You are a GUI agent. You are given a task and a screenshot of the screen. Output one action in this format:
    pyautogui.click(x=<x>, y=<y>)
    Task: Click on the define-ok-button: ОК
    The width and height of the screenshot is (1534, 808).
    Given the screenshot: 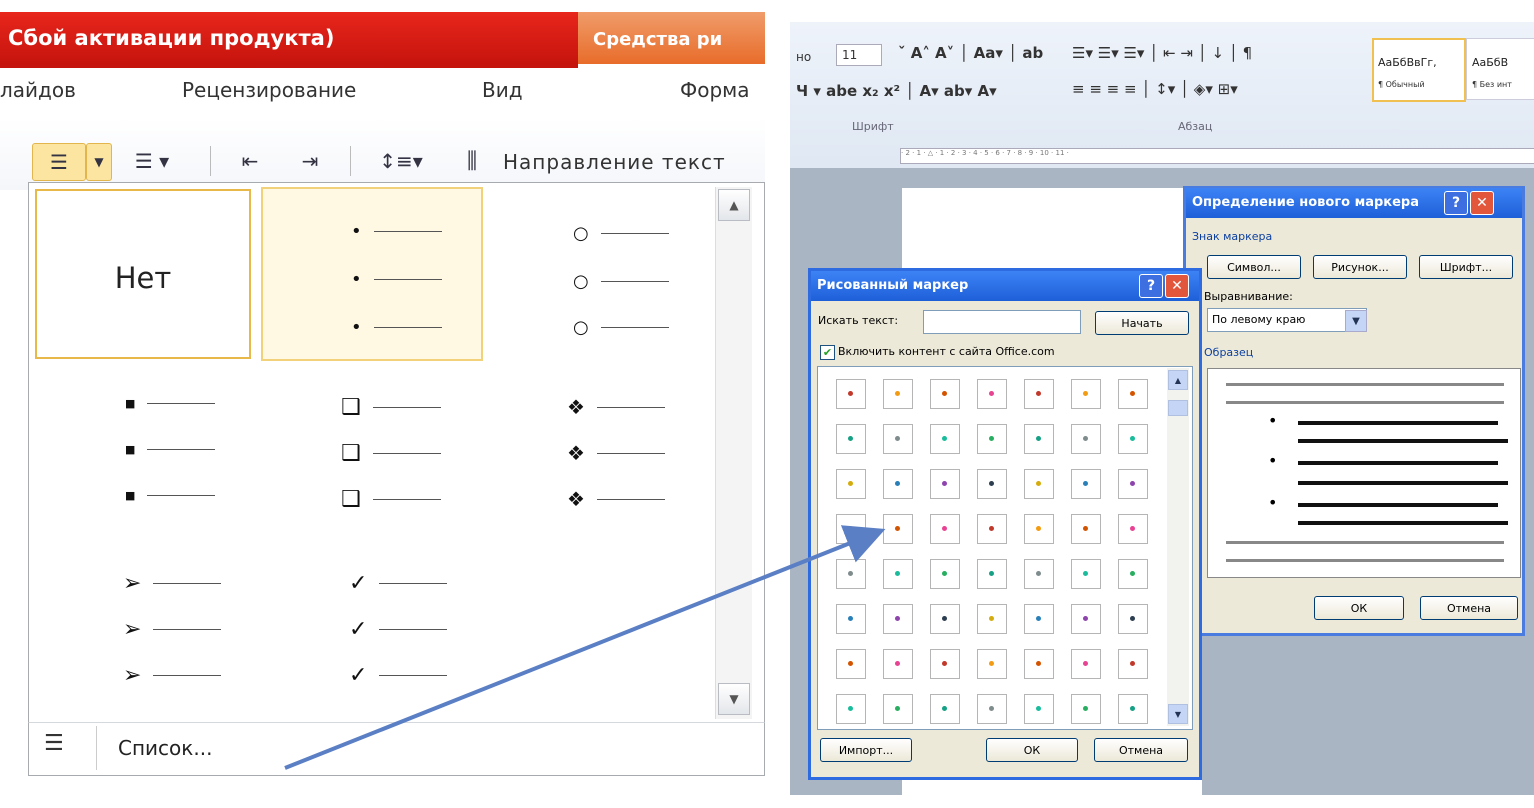 What is the action you would take?
    pyautogui.click(x=1359, y=608)
    